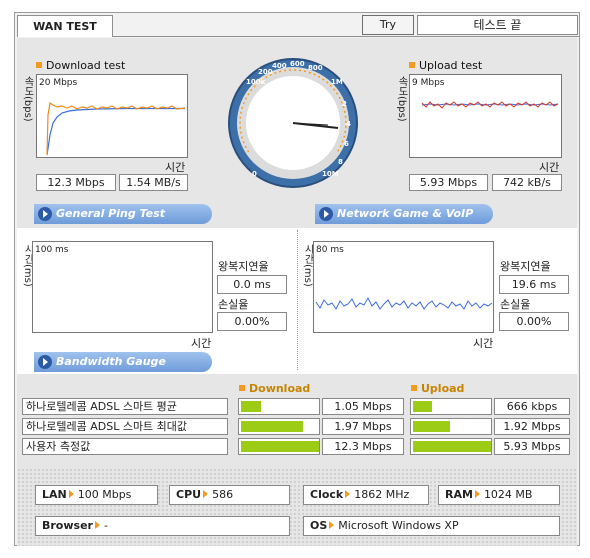  I want to click on bandwidth-gauge-tab: Bandwidth Gauge, so click(123, 362).